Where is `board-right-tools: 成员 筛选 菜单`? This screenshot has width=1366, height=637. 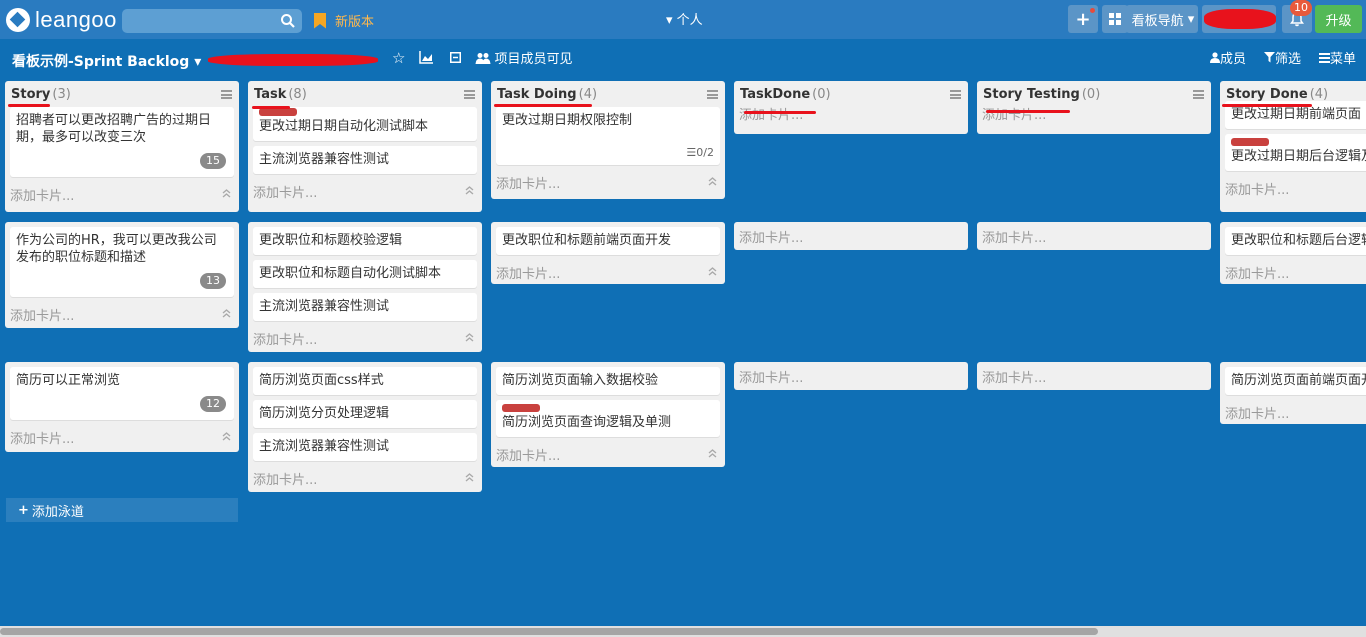
board-right-tools: 成员 筛选 菜单 is located at coordinates (1282, 57).